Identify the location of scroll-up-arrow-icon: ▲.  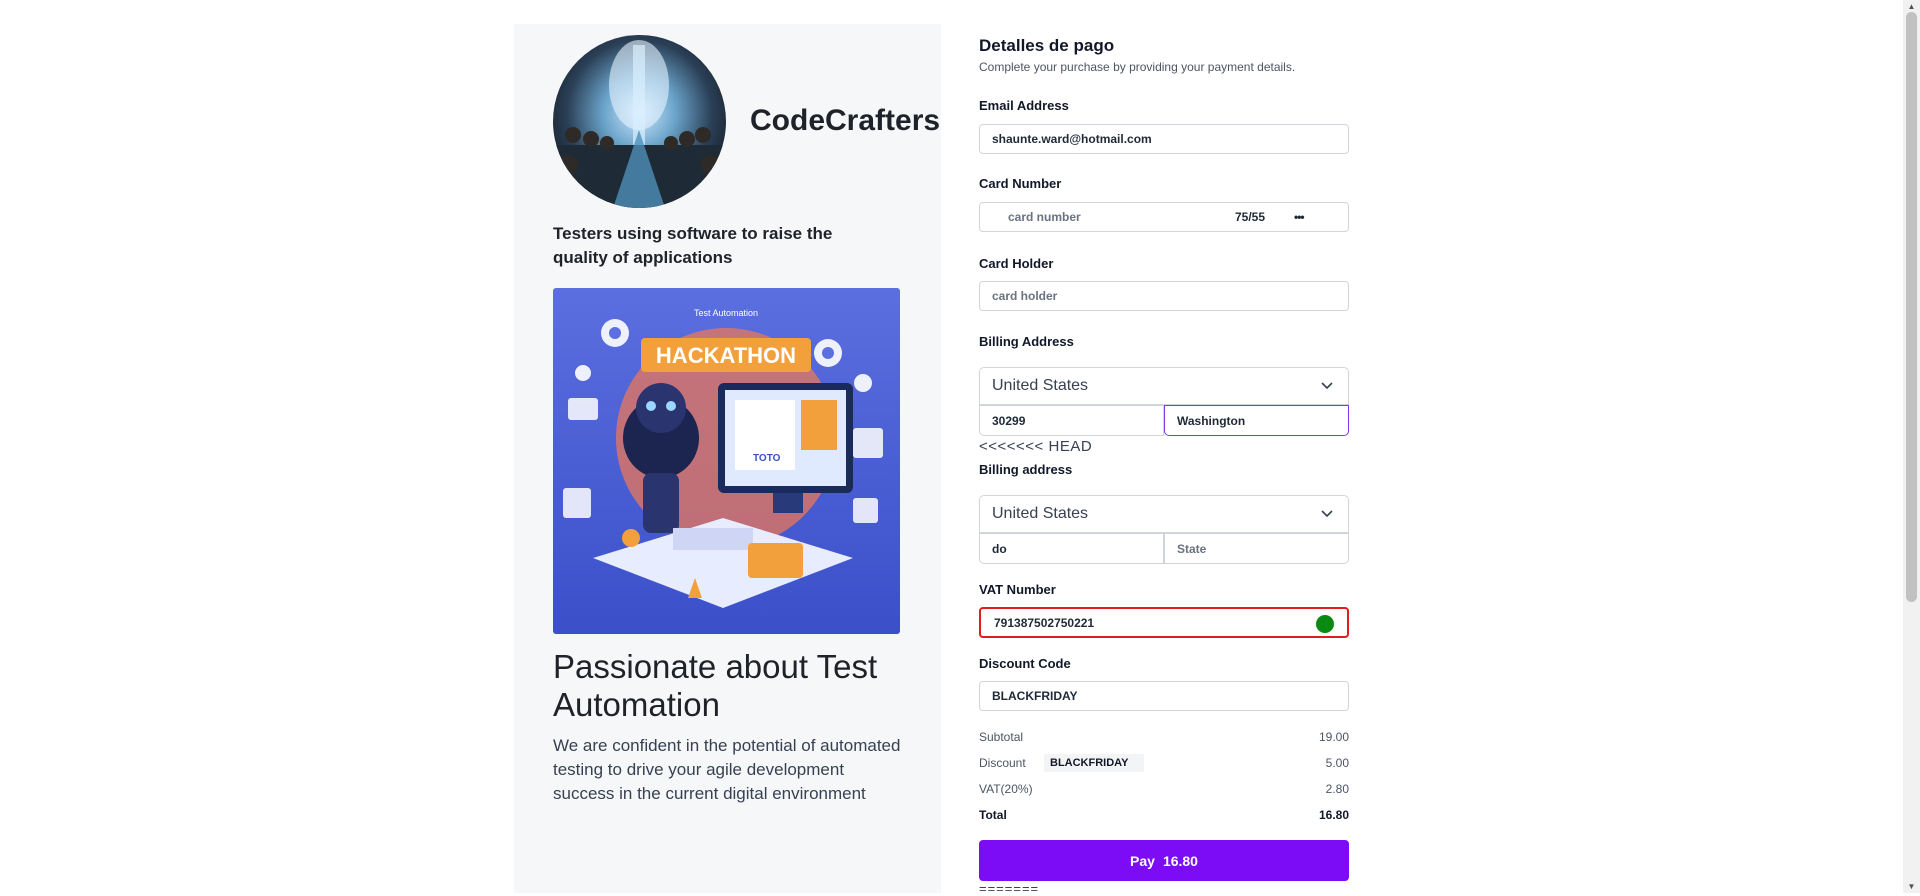
(1911, 6).